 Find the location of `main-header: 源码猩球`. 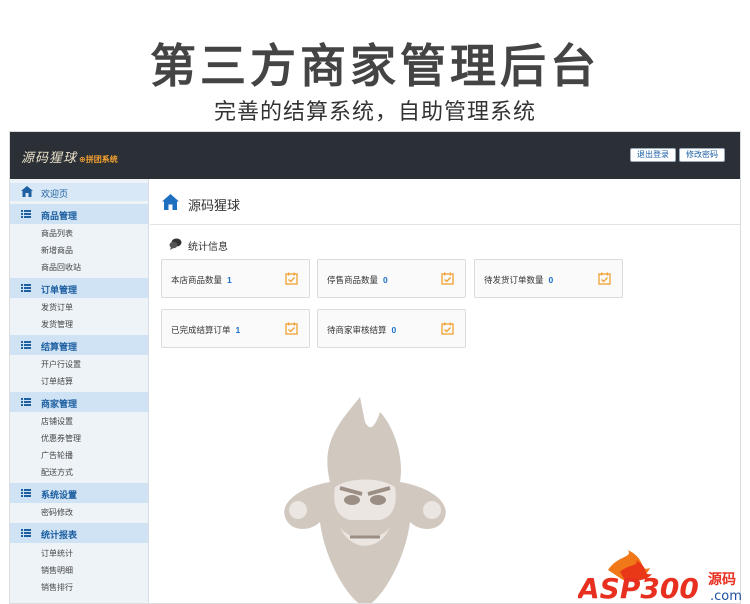

main-header: 源码猩球 is located at coordinates (445, 202).